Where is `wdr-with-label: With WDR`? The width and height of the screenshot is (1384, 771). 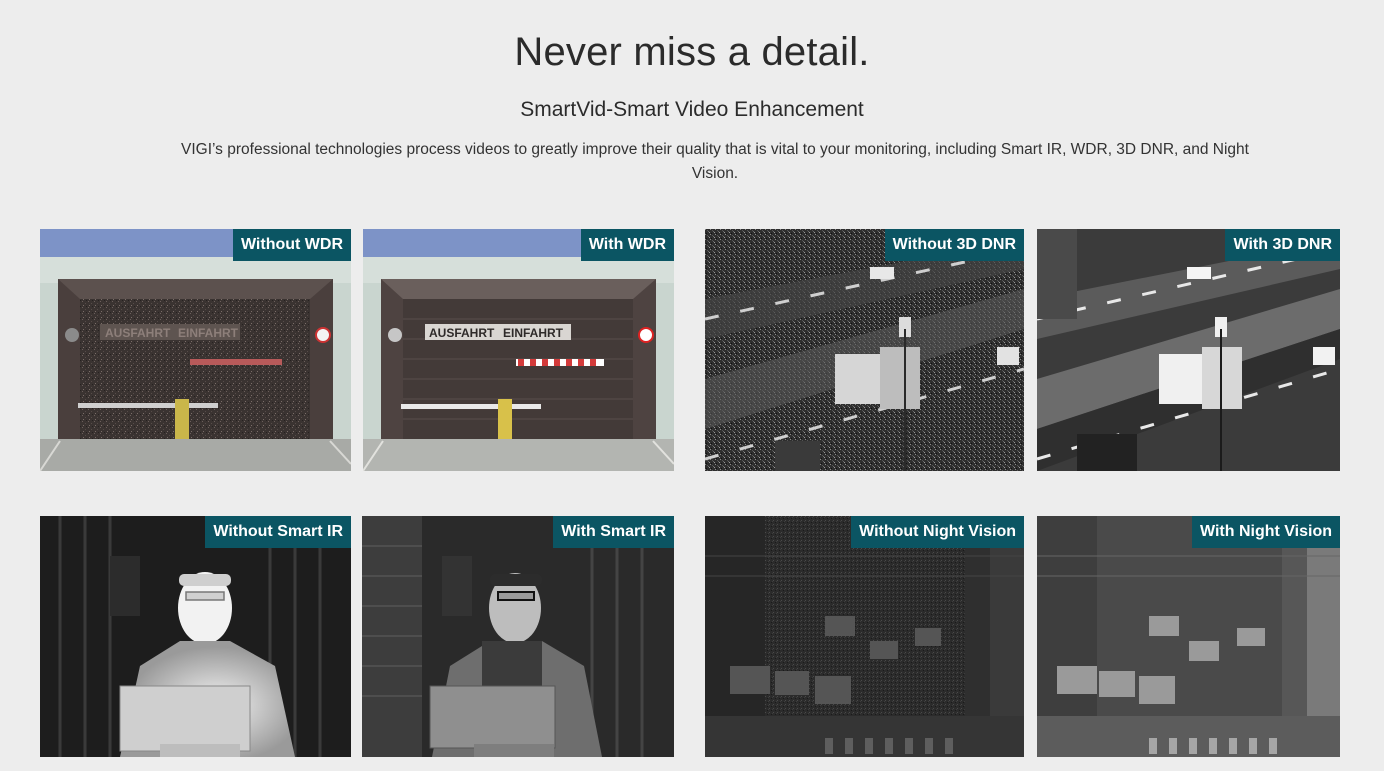 wdr-with-label: With WDR is located at coordinates (627, 245).